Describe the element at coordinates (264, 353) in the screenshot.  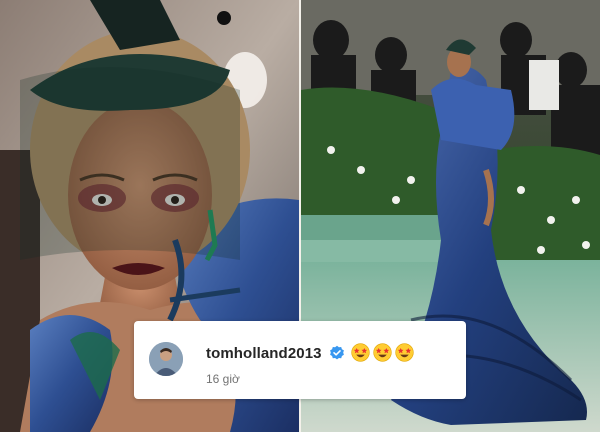
I see `comment-username: tomholland2013` at that location.